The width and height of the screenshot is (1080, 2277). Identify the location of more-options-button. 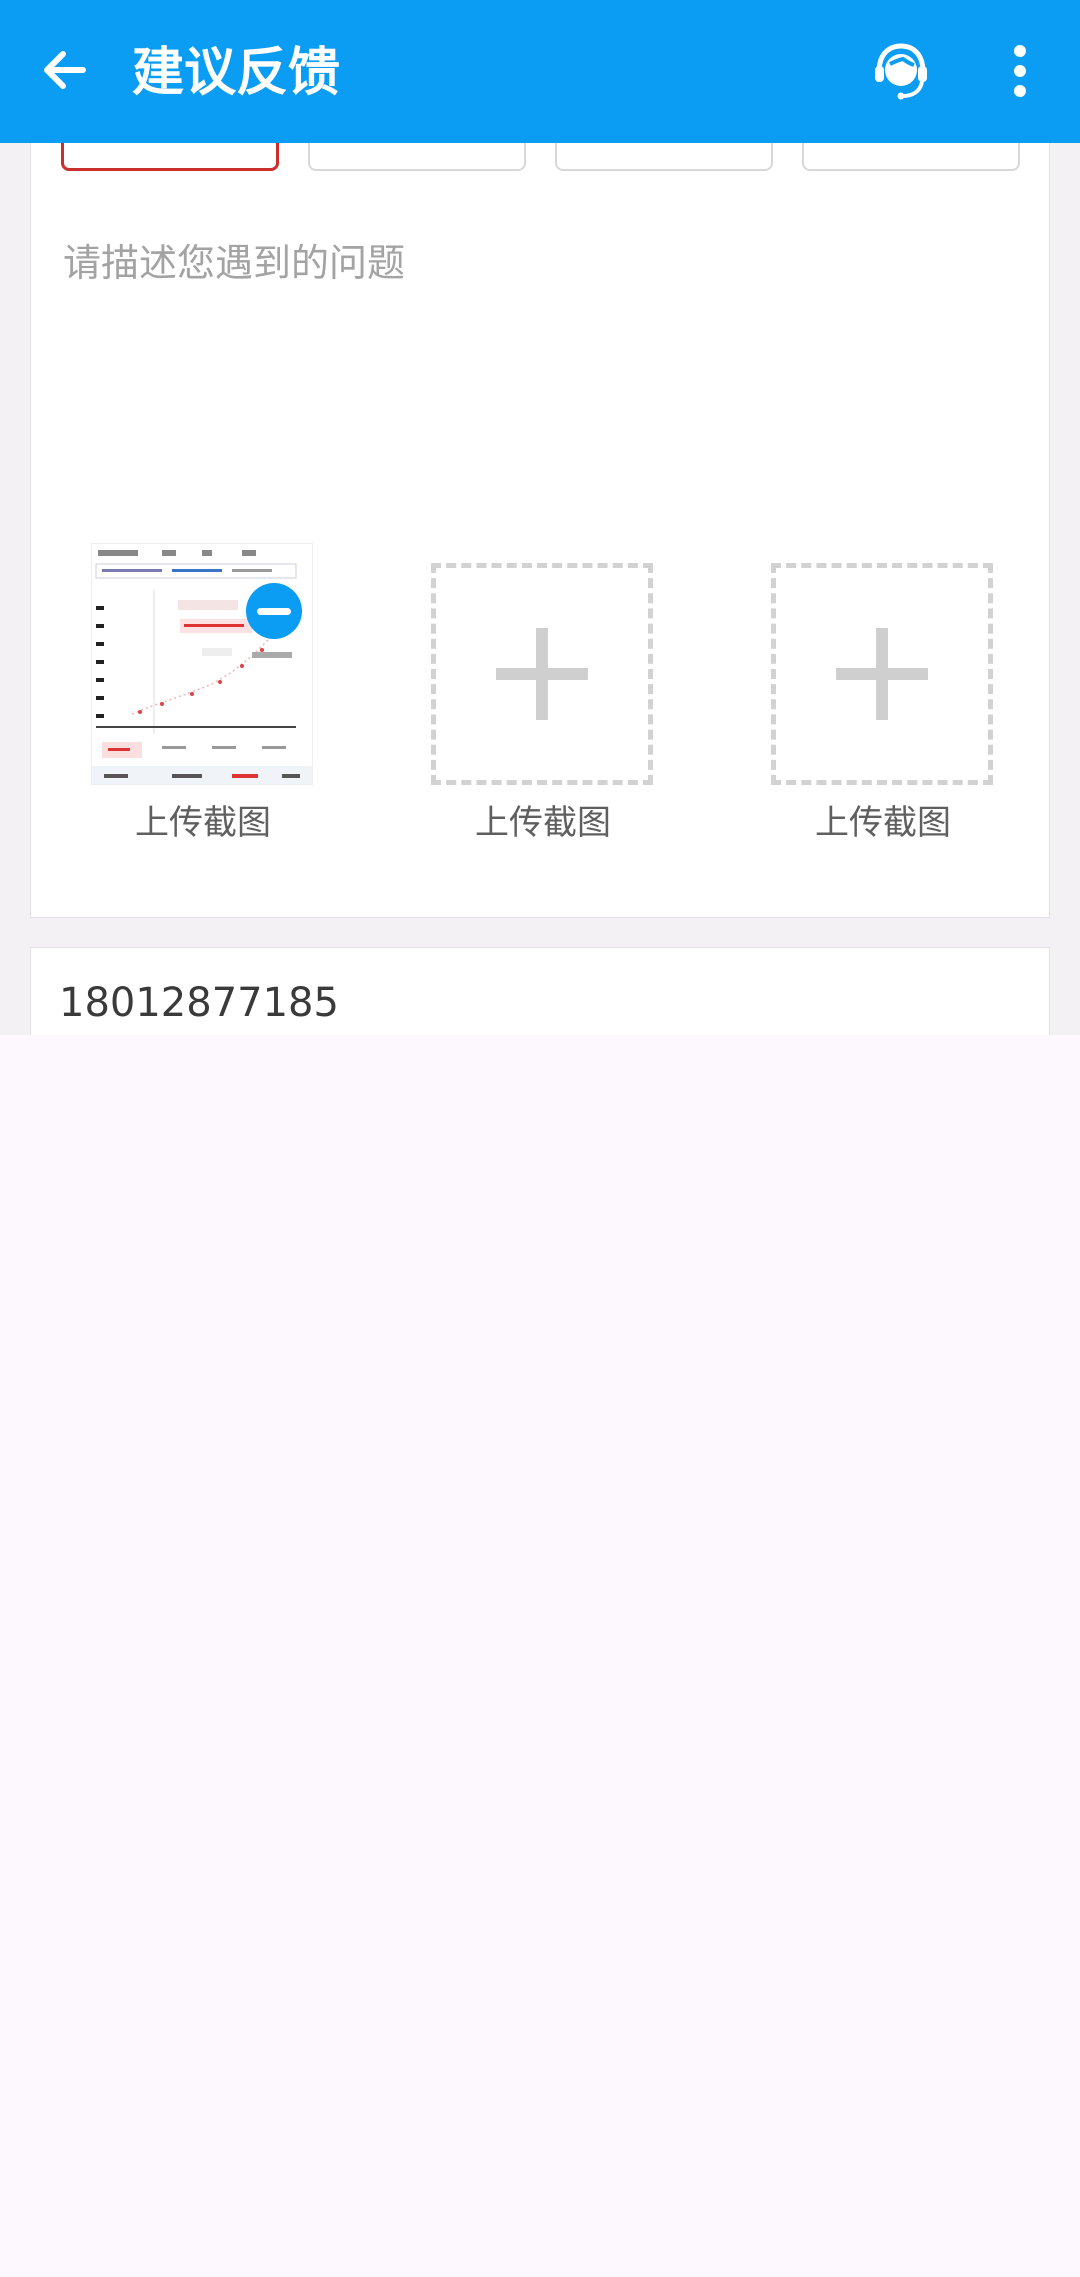
(1020, 71).